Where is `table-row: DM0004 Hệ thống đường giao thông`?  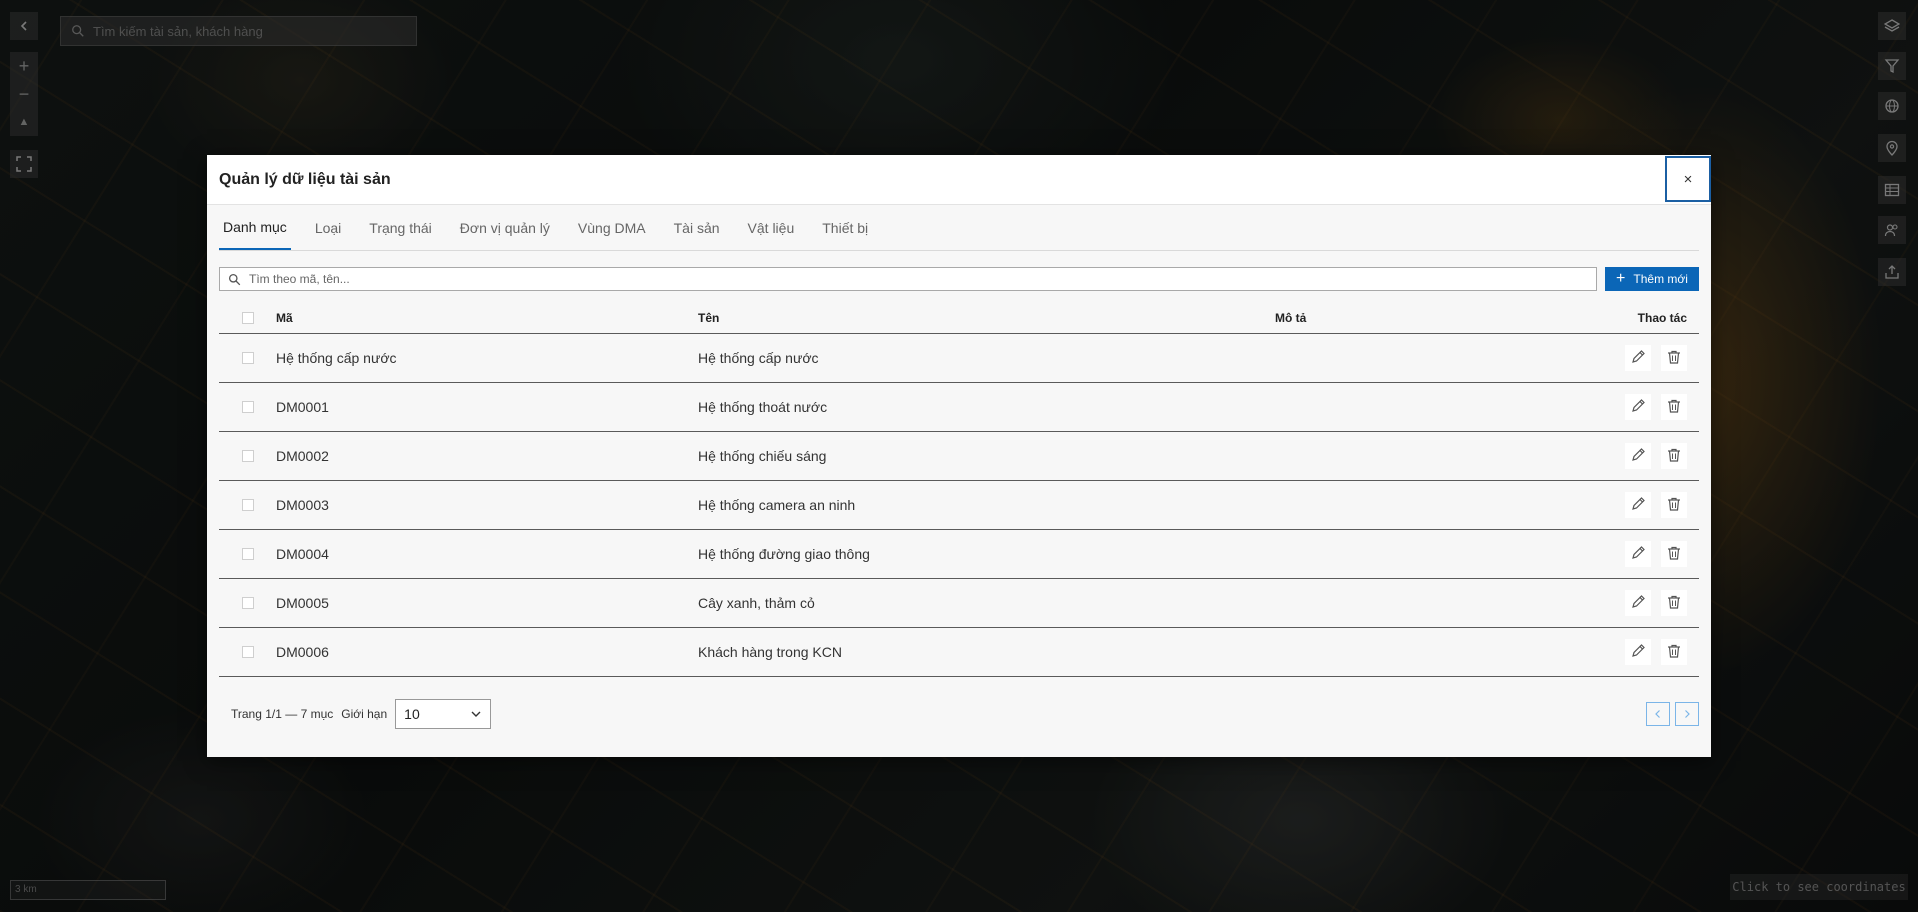
table-row: DM0004 Hệ thống đường giao thông is located at coordinates (959, 554).